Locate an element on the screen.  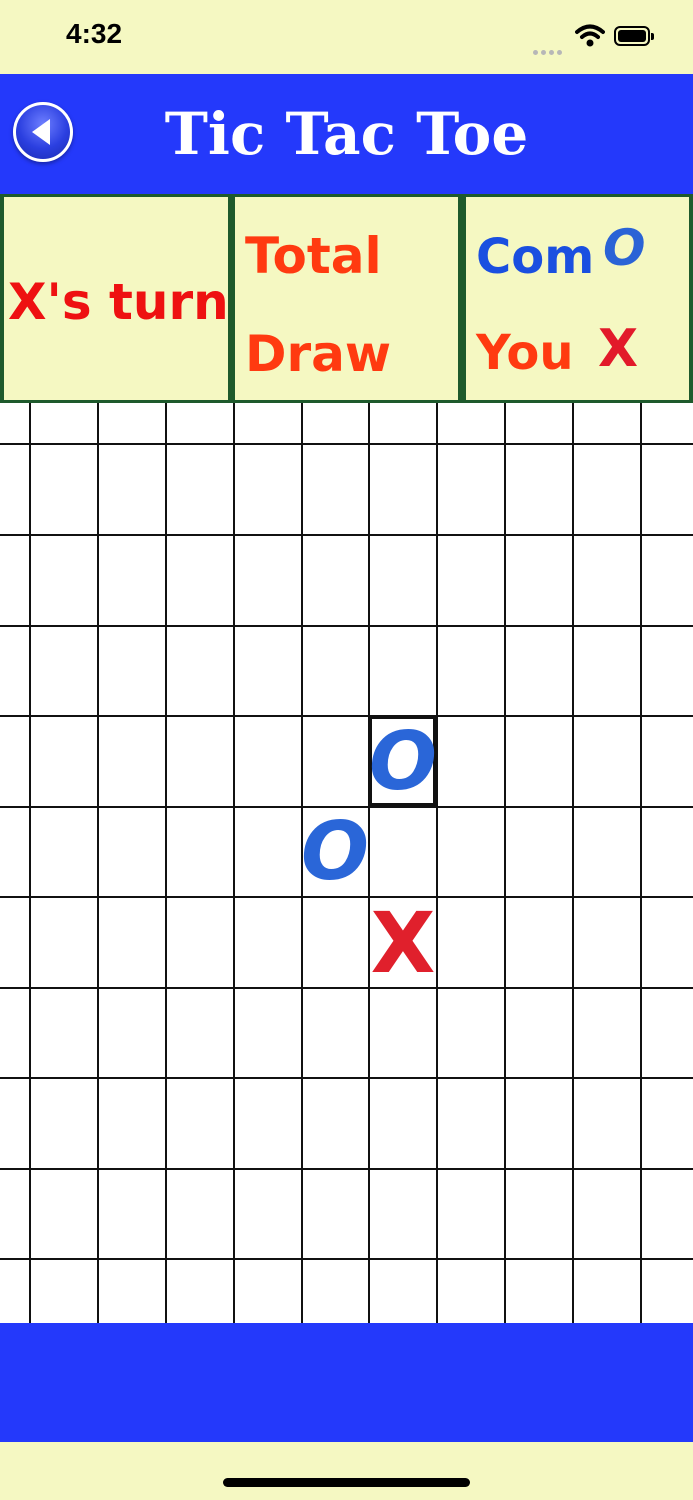
turn-cell: X's turn is located at coordinates (116, 298).